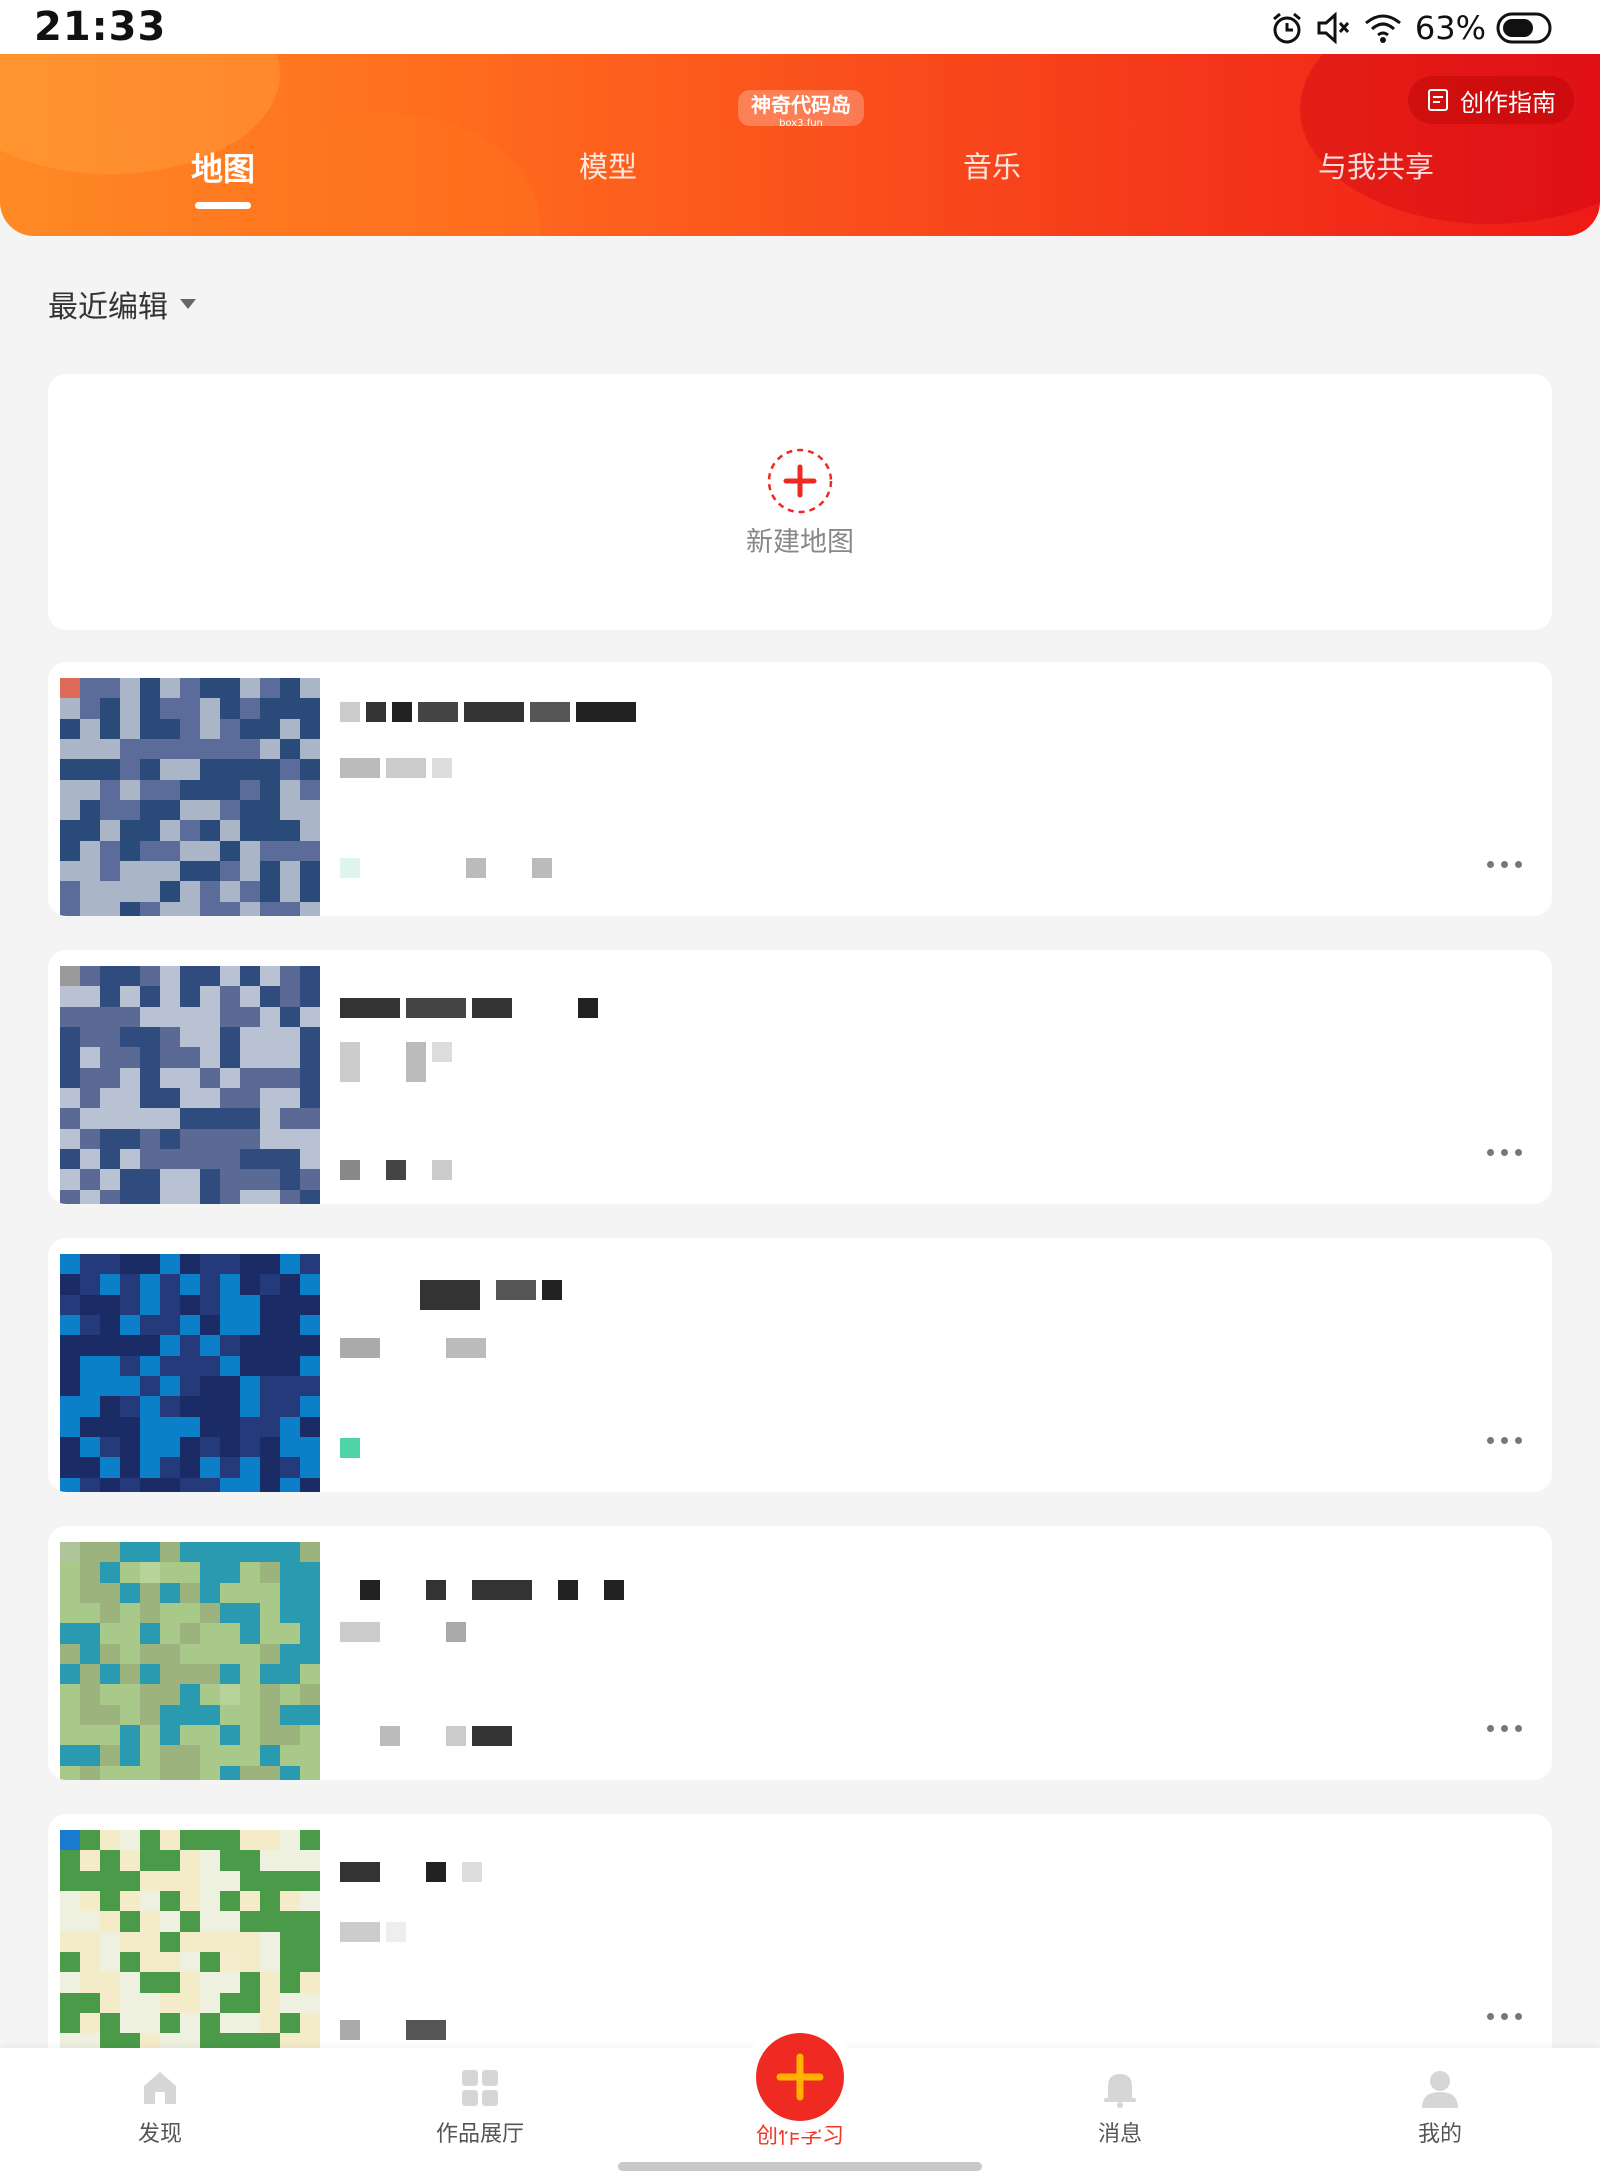 The height and width of the screenshot is (2176, 1600). I want to click on map-meta-redacted, so click(413, 1348).